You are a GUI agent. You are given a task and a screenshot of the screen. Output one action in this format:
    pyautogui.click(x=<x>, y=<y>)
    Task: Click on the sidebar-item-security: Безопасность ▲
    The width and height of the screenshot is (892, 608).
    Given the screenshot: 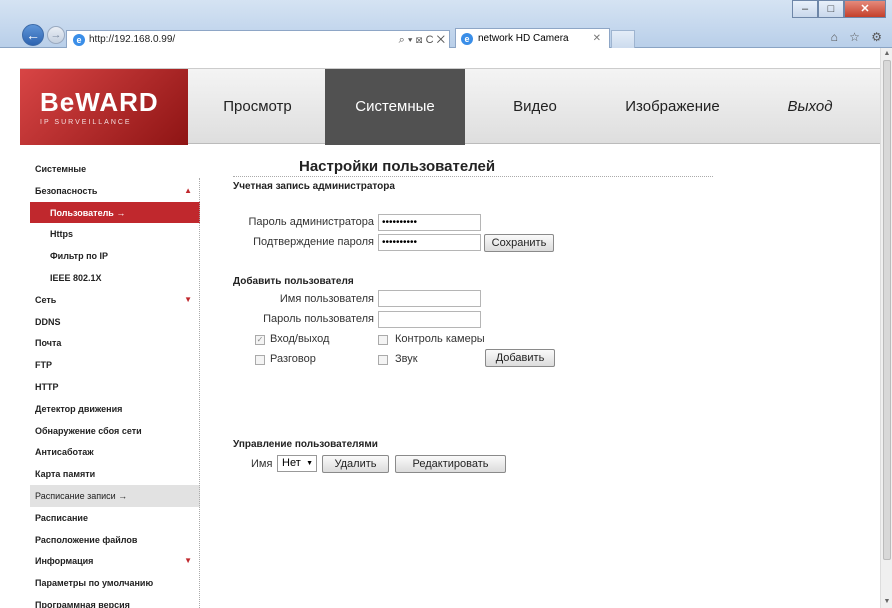 What is the action you would take?
    pyautogui.click(x=115, y=191)
    